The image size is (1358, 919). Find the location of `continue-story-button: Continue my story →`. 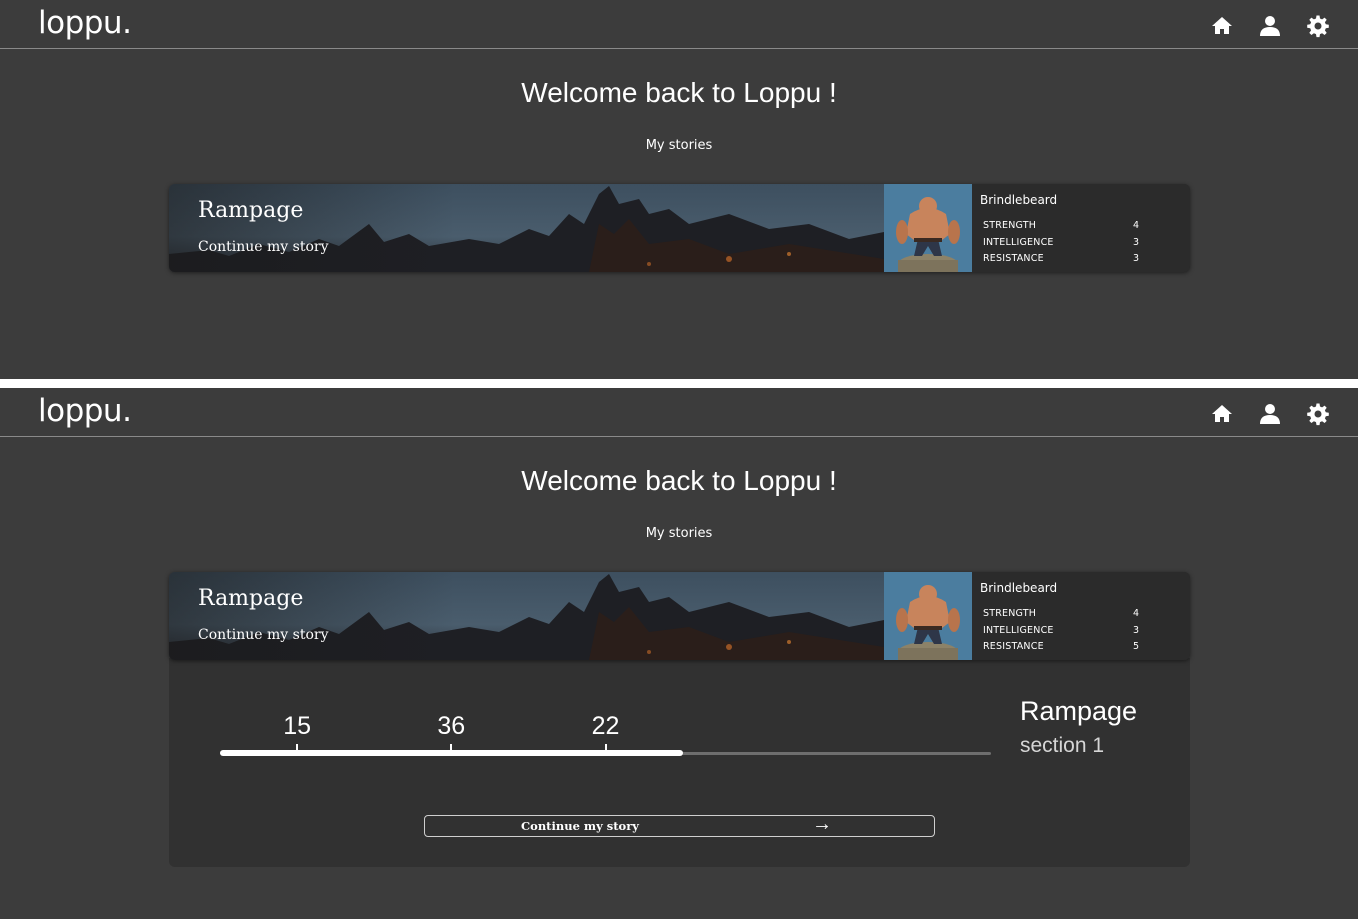

continue-story-button: Continue my story → is located at coordinates (679, 825).